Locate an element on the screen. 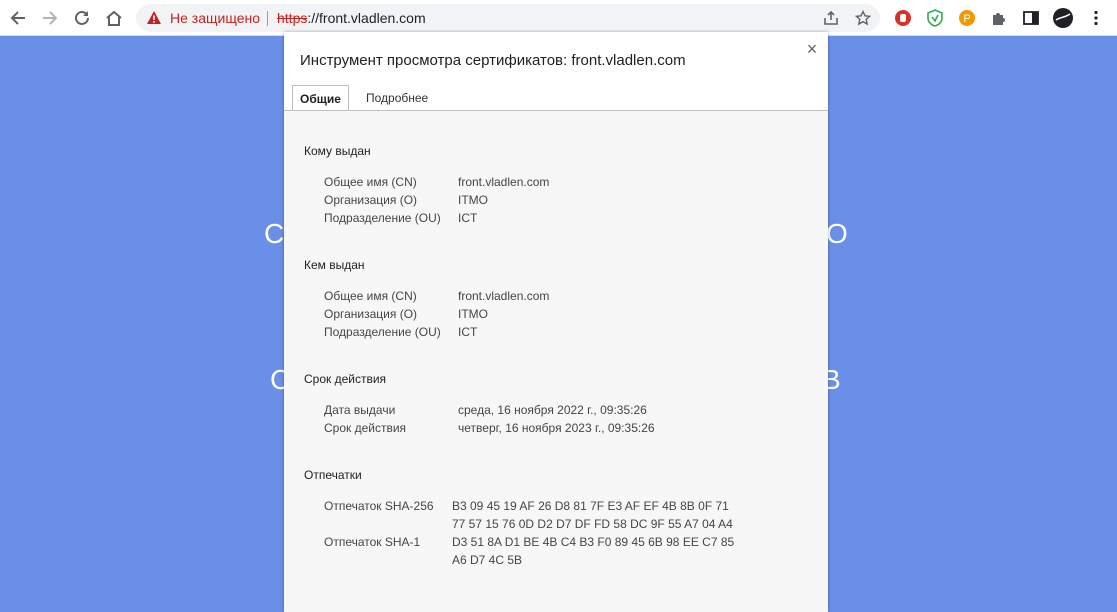 The width and height of the screenshot is (1117, 612). home-icon is located at coordinates (114, 18).